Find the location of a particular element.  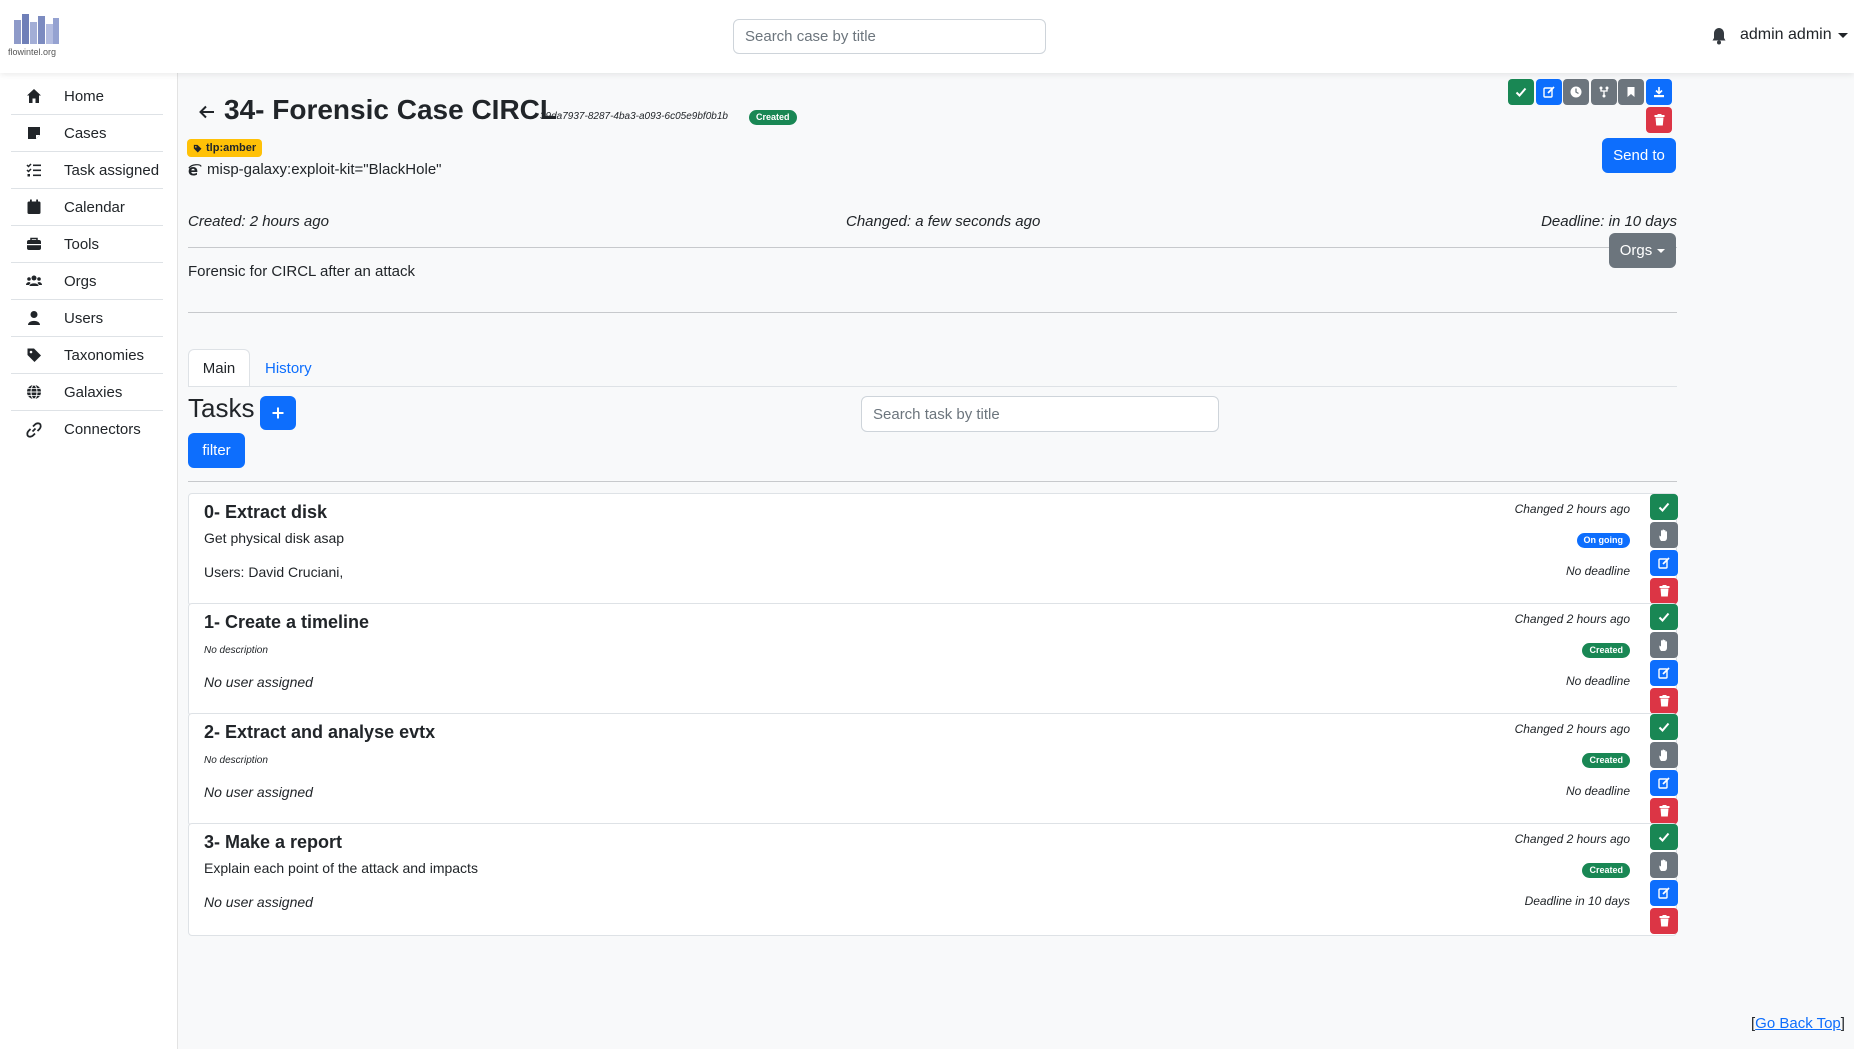

sidebar-item-label: Tools is located at coordinates (82, 244).